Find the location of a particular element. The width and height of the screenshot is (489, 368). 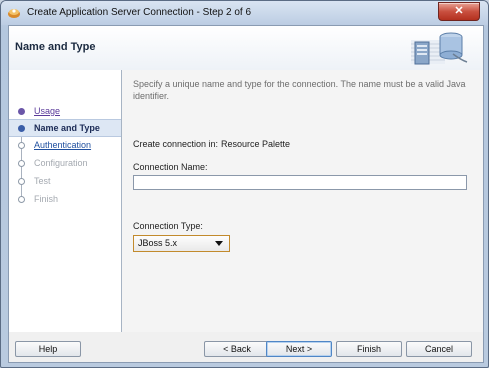

connection-name-label: Connection Name: is located at coordinates (170, 167).